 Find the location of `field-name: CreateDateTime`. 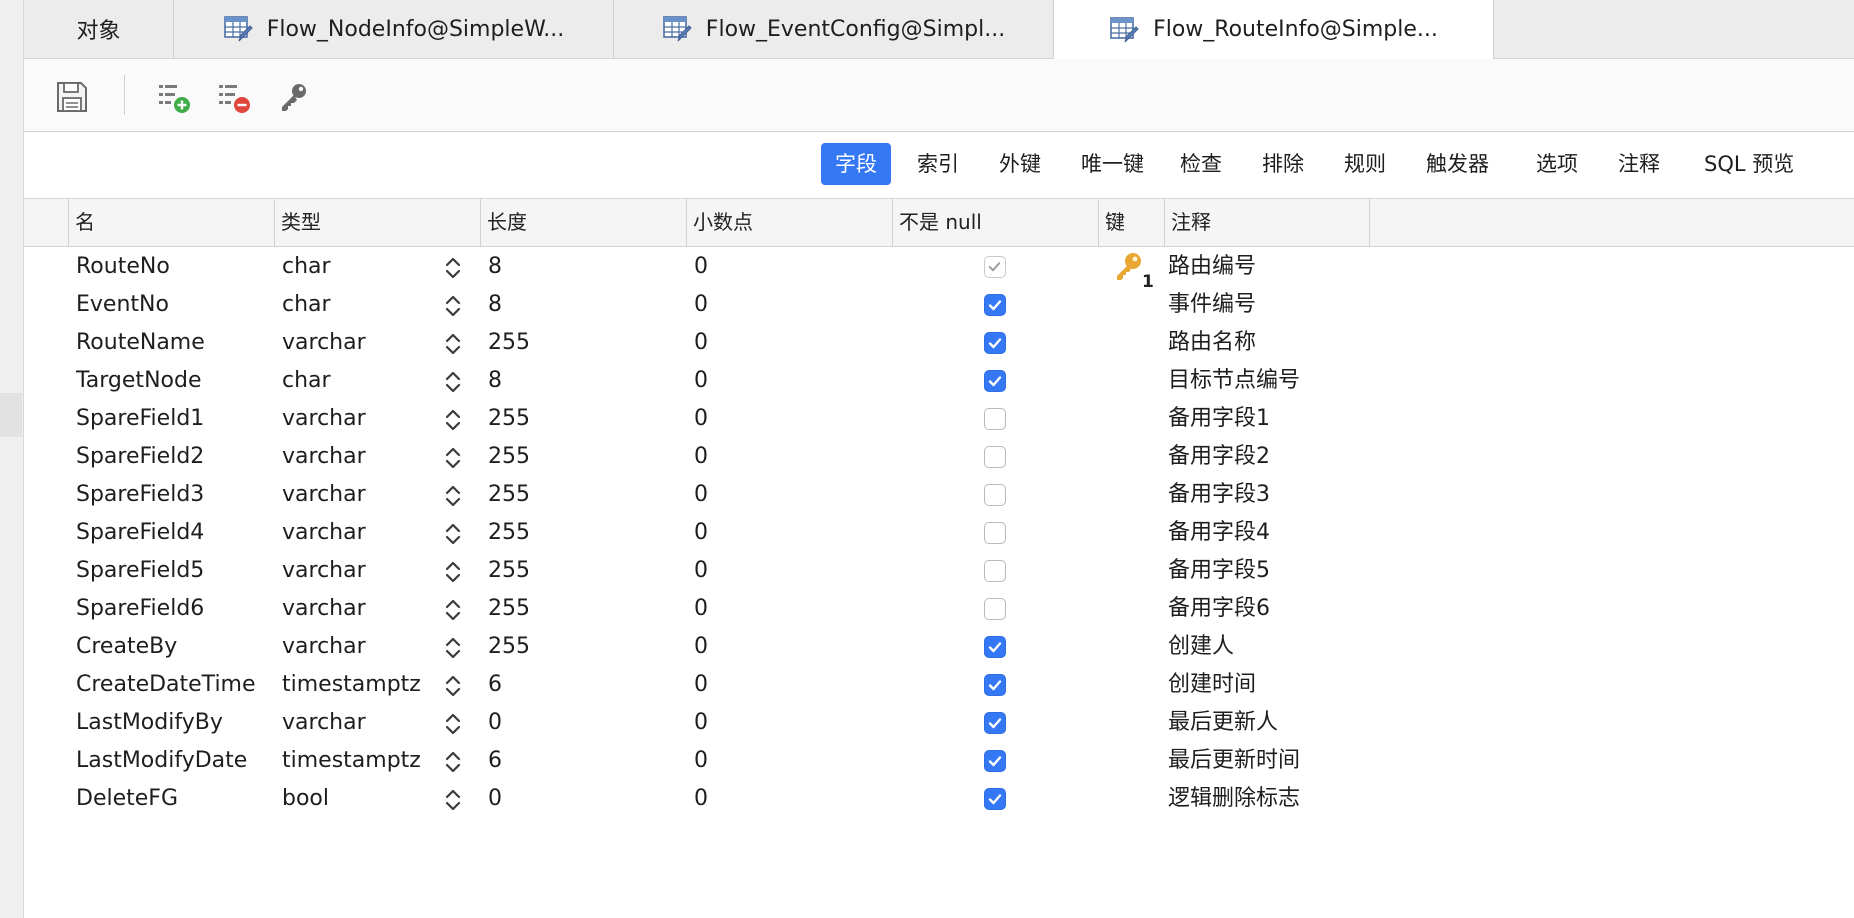

field-name: CreateDateTime is located at coordinates (166, 685).